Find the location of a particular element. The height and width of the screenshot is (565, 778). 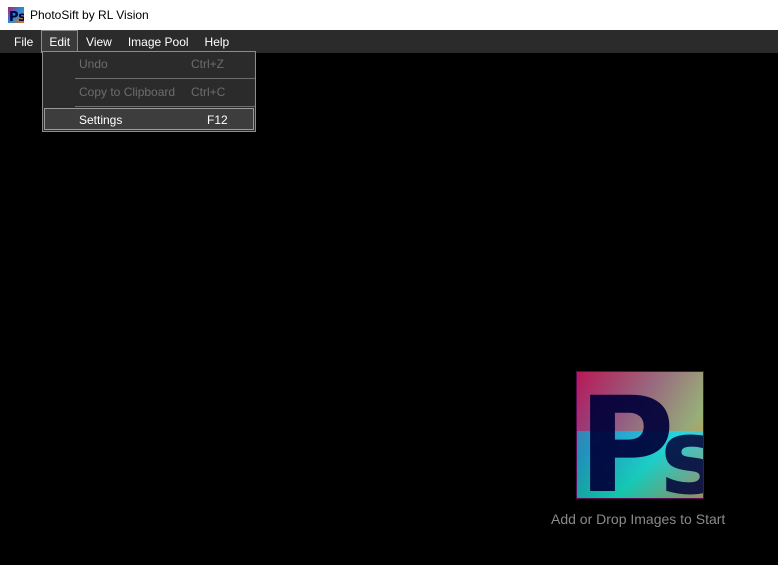

menu-view: View is located at coordinates (99, 41).